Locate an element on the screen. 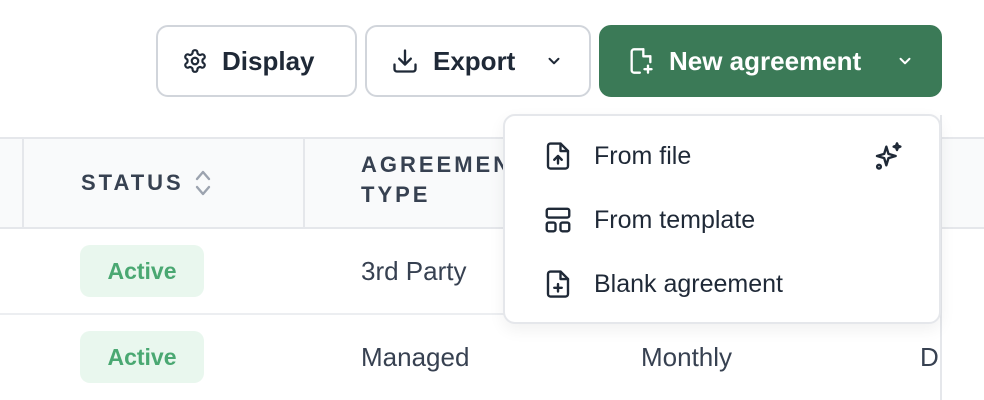 This screenshot has height=400, width=984. gear-icon is located at coordinates (195, 61).